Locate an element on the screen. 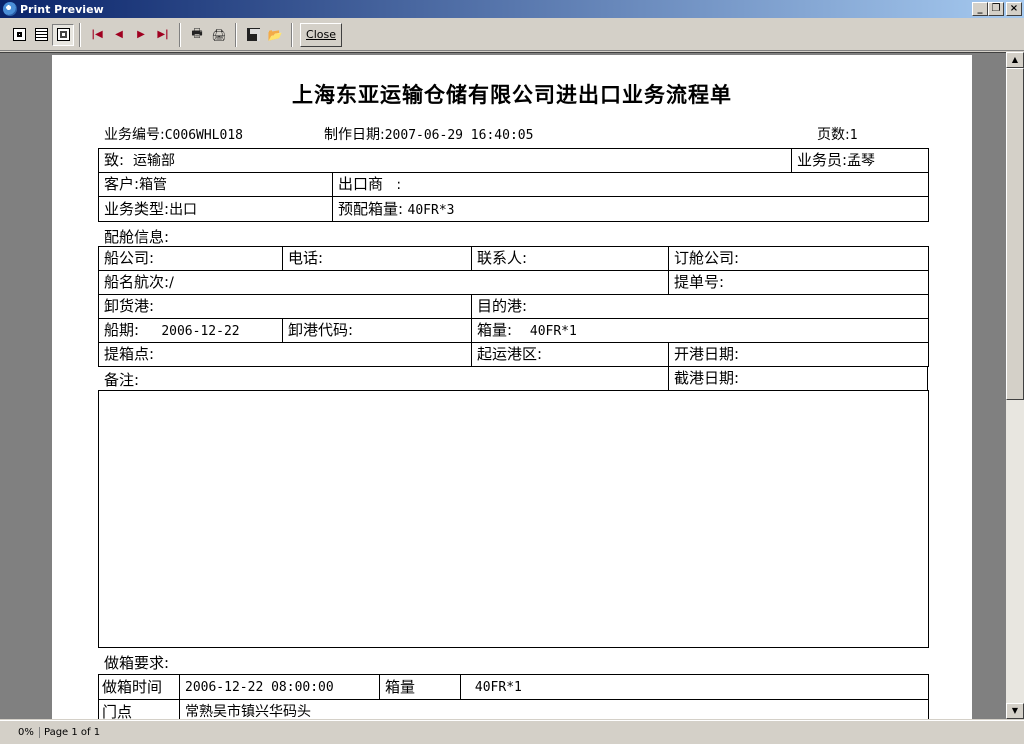 This screenshot has height=744, width=1024. staff-value: 孟琴 is located at coordinates (861, 161).